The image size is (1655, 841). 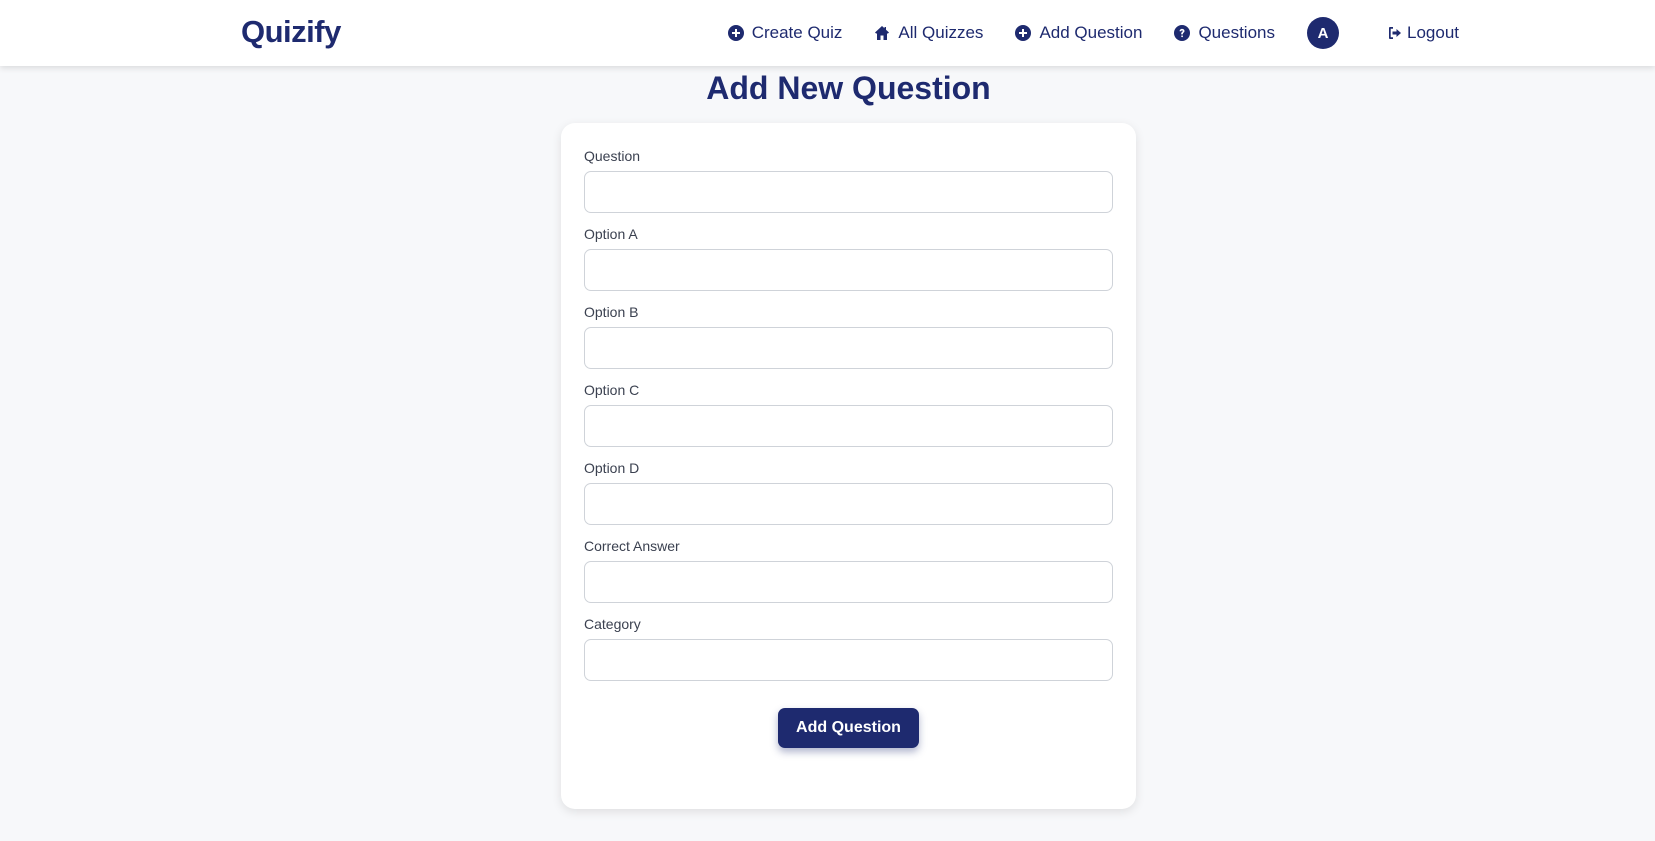 I want to click on option-b-input, so click(x=848, y=348).